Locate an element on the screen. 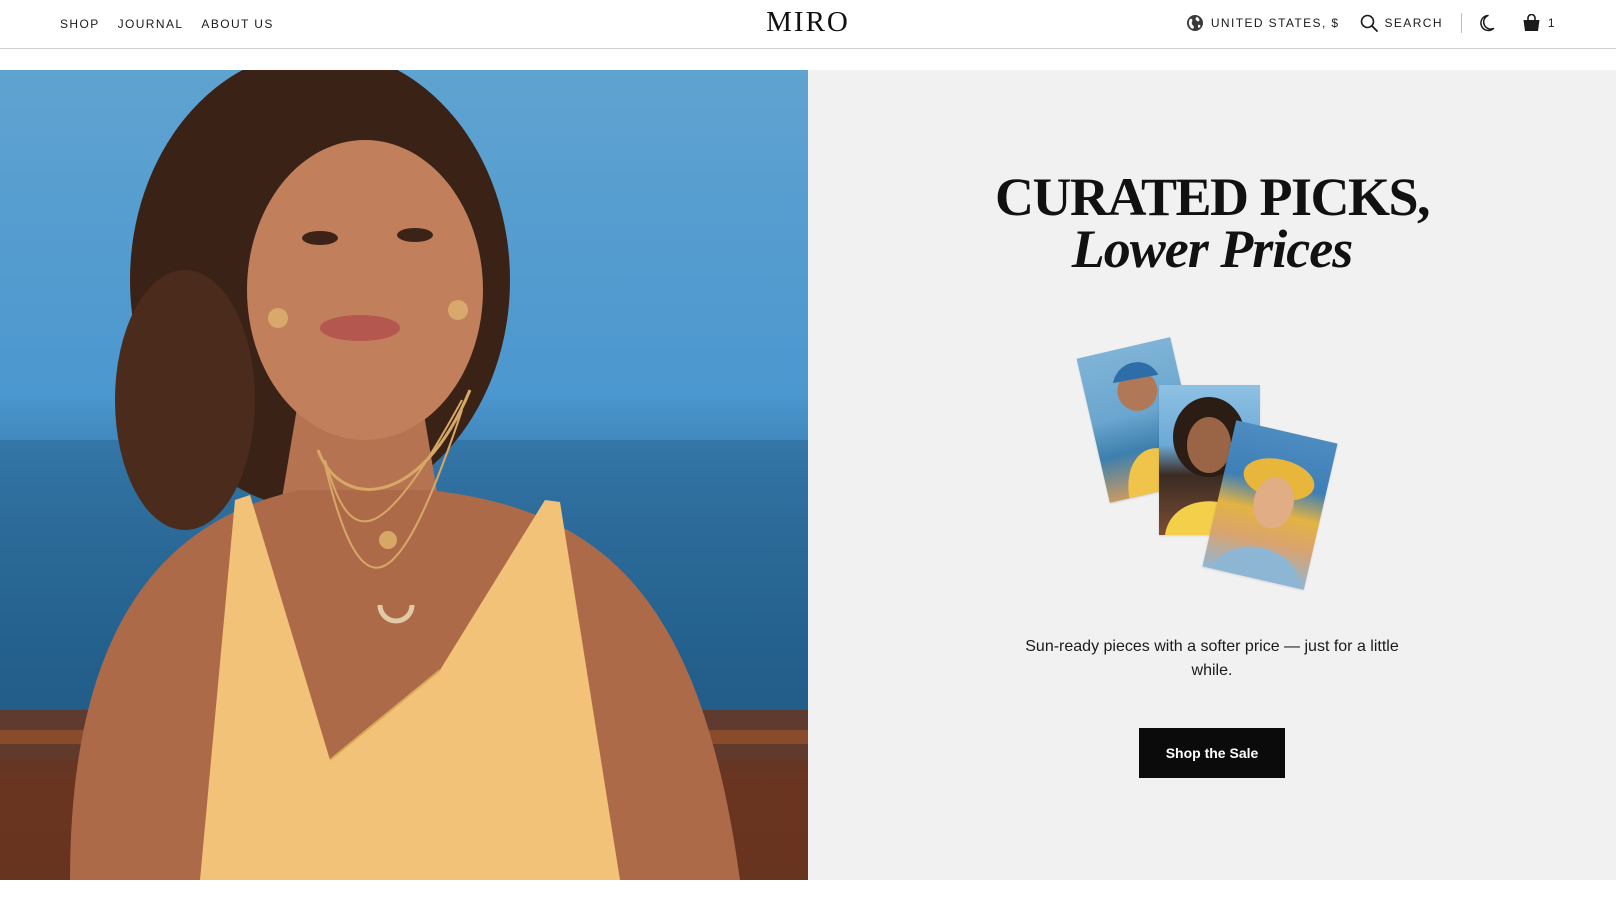  headline-line-2: Lower Prices is located at coordinates (1212, 249).